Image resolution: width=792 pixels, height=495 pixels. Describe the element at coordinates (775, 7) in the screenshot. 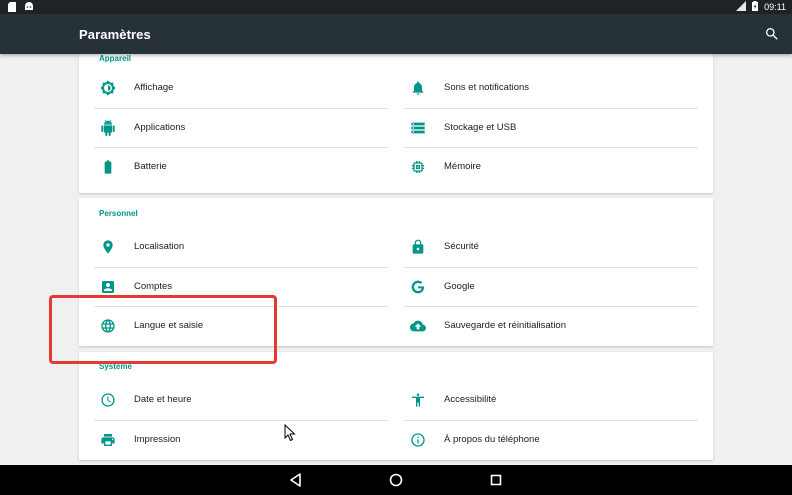

I see `clock-time: 09:11` at that location.